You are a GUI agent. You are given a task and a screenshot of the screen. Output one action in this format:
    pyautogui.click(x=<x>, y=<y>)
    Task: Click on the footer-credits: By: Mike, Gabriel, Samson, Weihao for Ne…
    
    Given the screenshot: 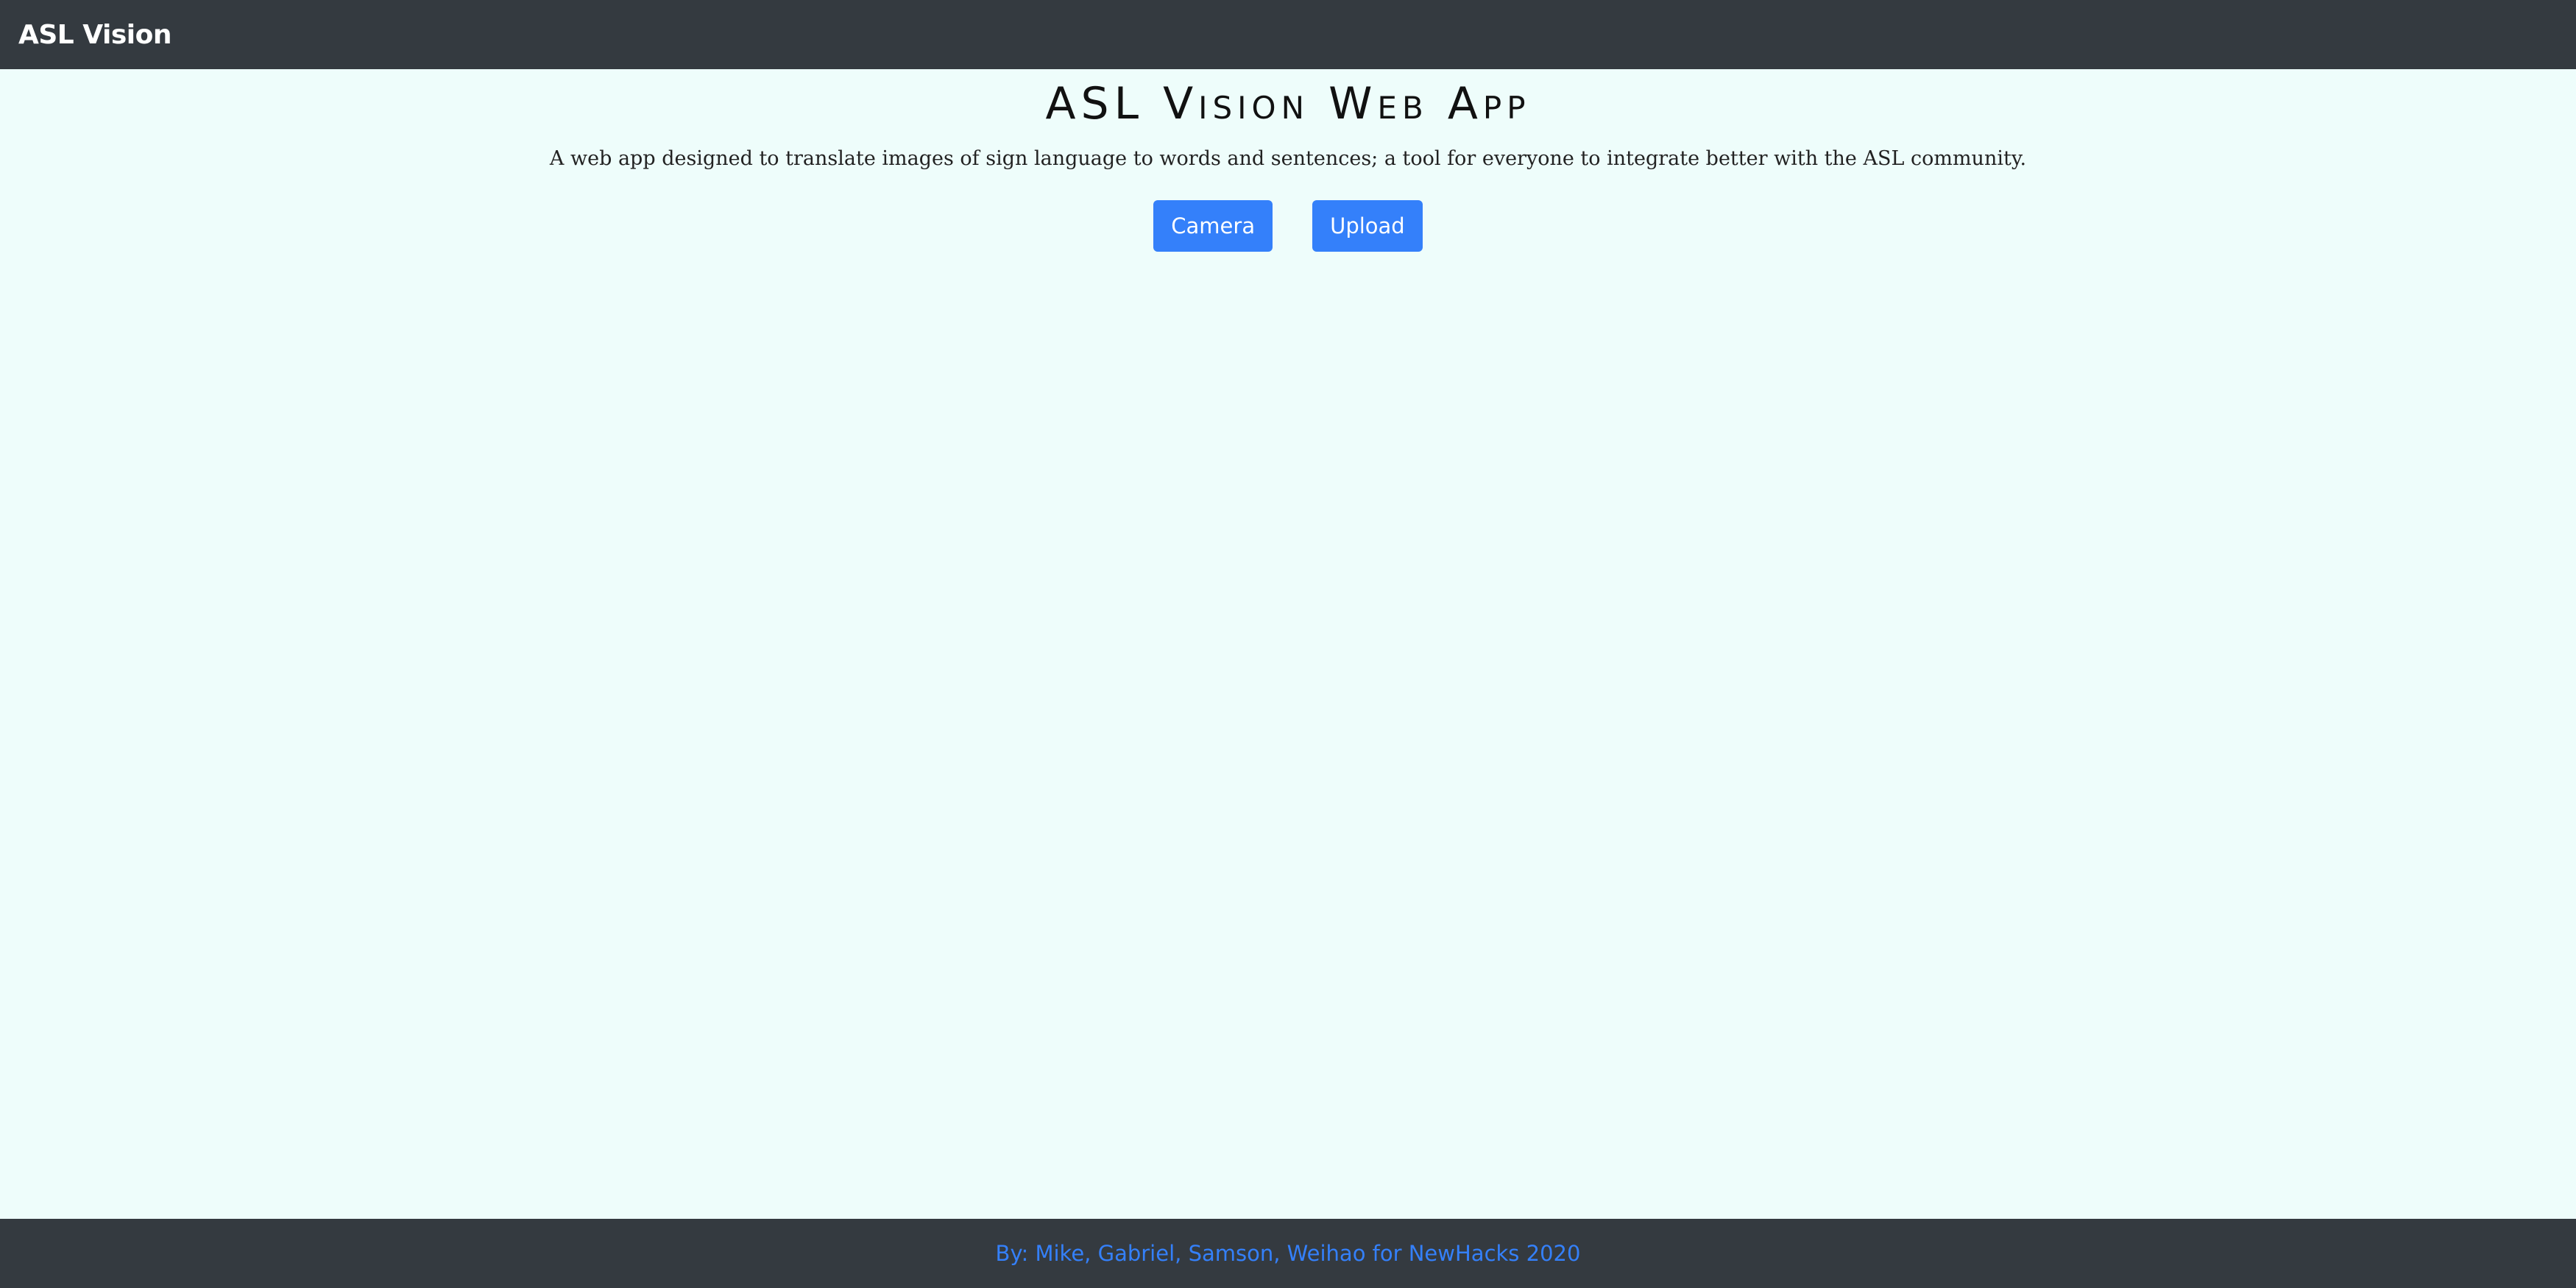 What is the action you would take?
    pyautogui.click(x=1288, y=1253)
    